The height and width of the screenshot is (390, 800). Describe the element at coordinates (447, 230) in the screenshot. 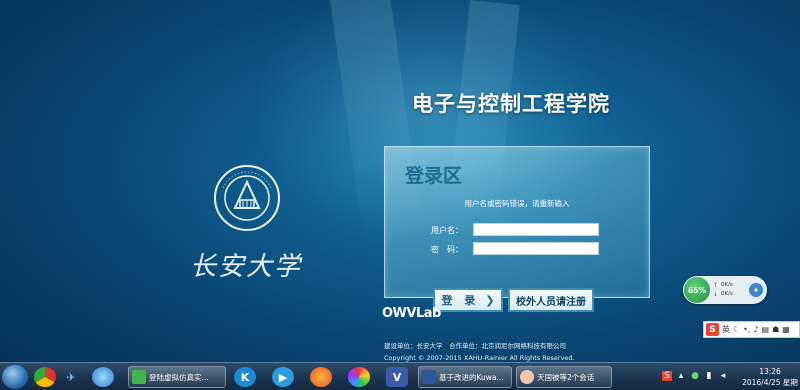

I see `username-label: 用户名：` at that location.